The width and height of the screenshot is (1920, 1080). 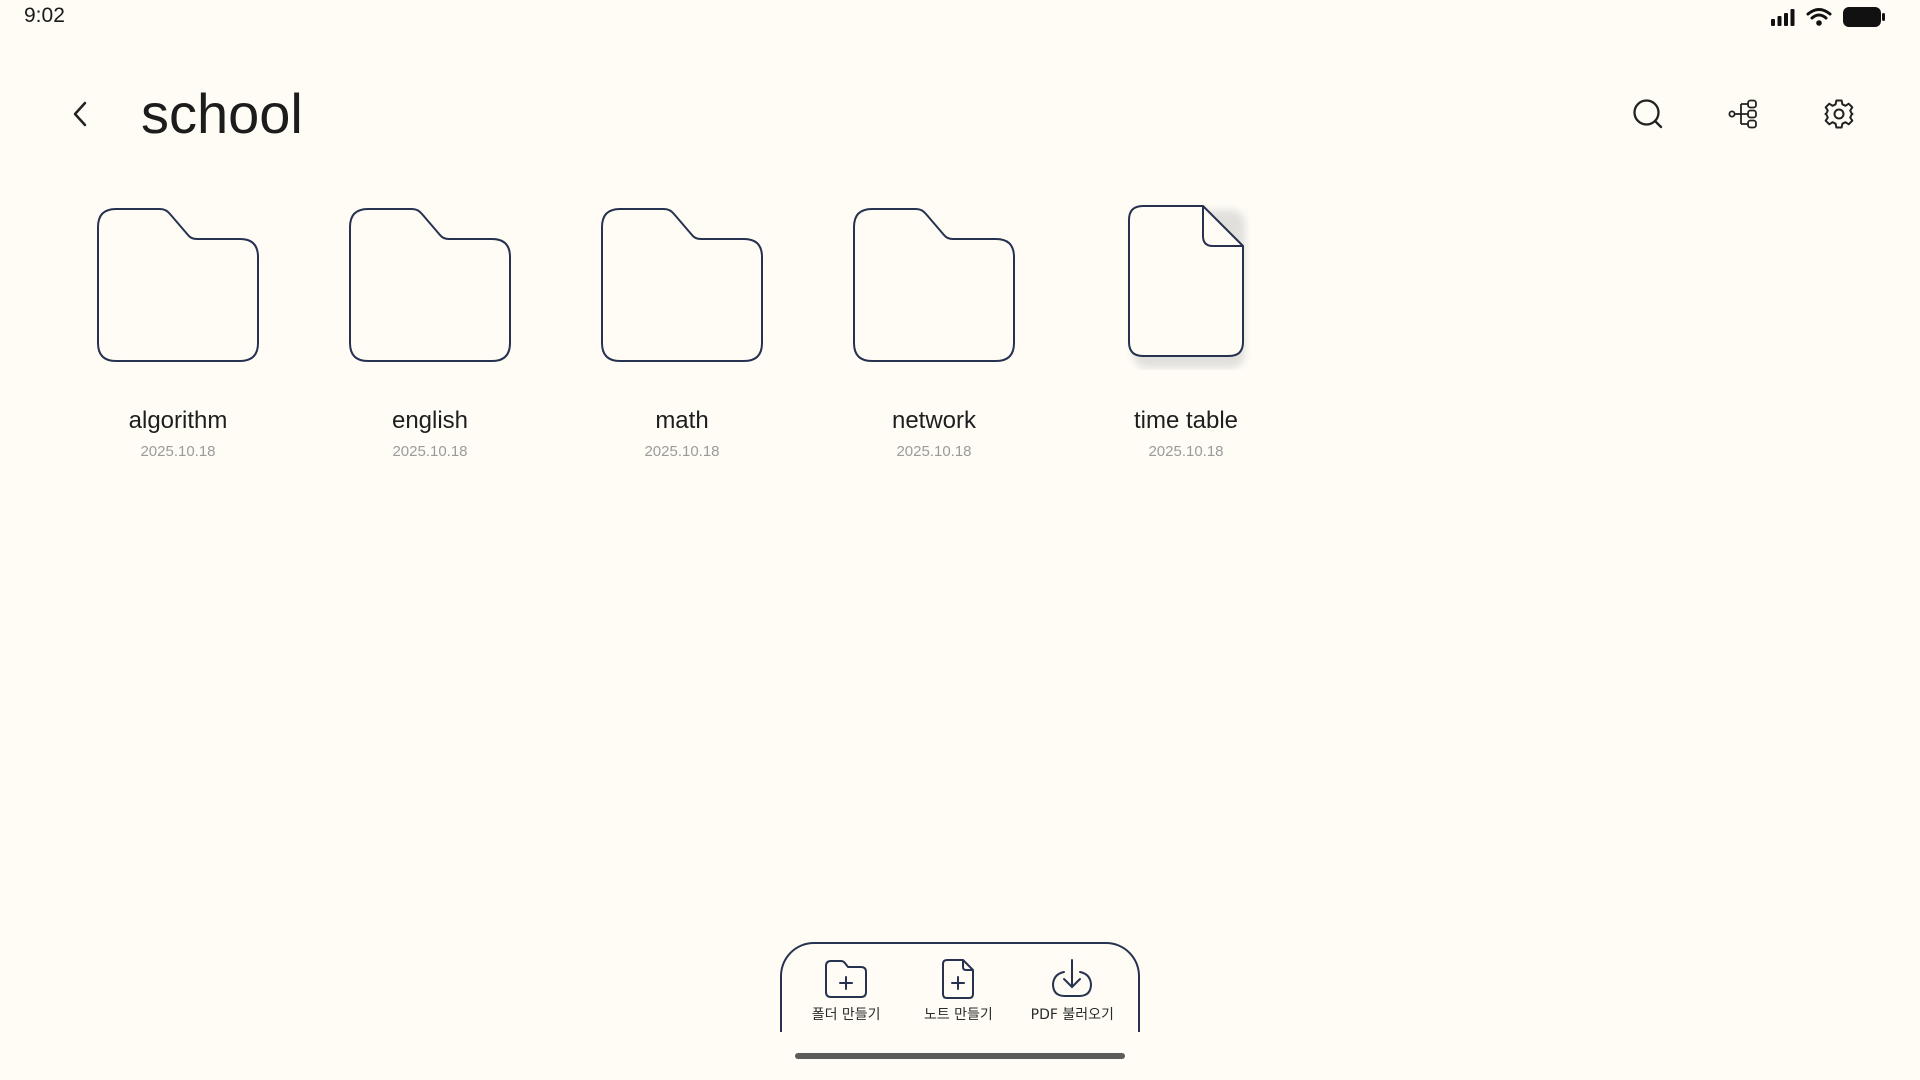 What do you see at coordinates (958, 1015) in the screenshot?
I see `create-note-label: 노트 만들기` at bounding box center [958, 1015].